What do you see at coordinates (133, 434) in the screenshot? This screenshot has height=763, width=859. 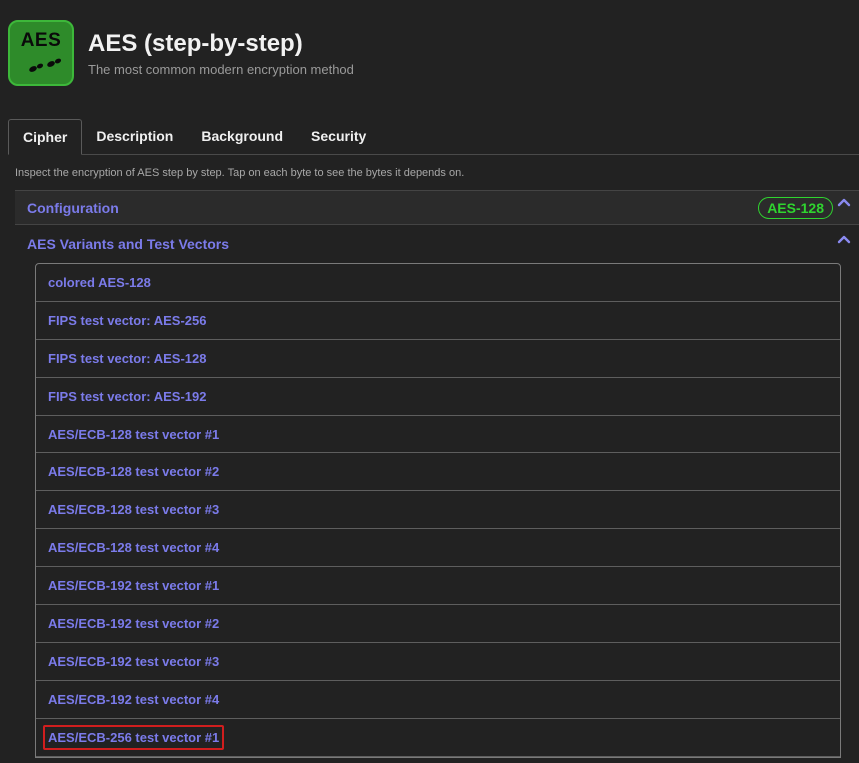 I see `list-item-label: AES/ECB-128 test vector #1` at bounding box center [133, 434].